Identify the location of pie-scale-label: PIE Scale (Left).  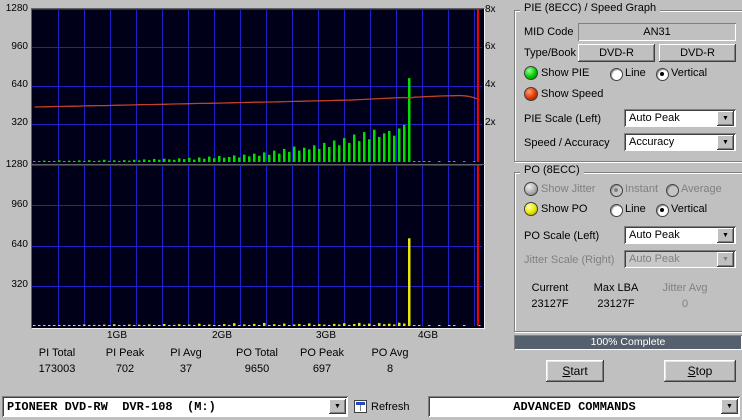
(563, 119).